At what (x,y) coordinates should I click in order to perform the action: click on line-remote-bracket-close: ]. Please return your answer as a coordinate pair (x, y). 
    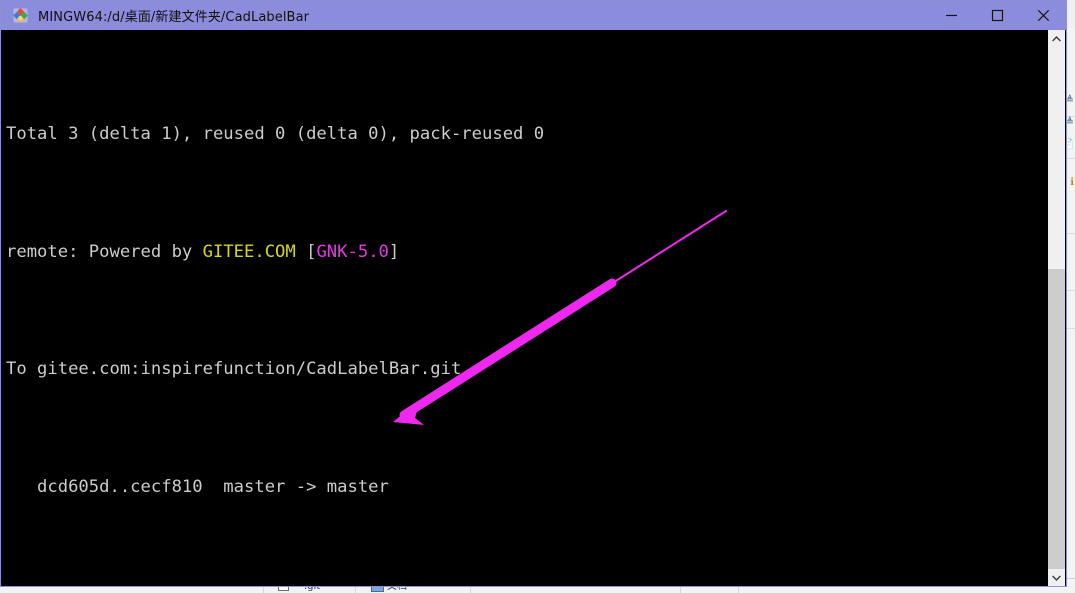
    Looking at the image, I should click on (394, 251).